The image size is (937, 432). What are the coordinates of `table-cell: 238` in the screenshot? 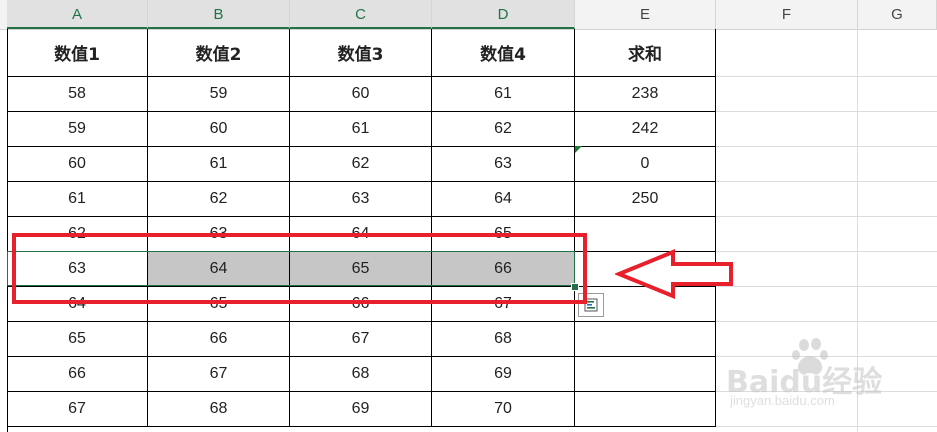 It's located at (645, 94).